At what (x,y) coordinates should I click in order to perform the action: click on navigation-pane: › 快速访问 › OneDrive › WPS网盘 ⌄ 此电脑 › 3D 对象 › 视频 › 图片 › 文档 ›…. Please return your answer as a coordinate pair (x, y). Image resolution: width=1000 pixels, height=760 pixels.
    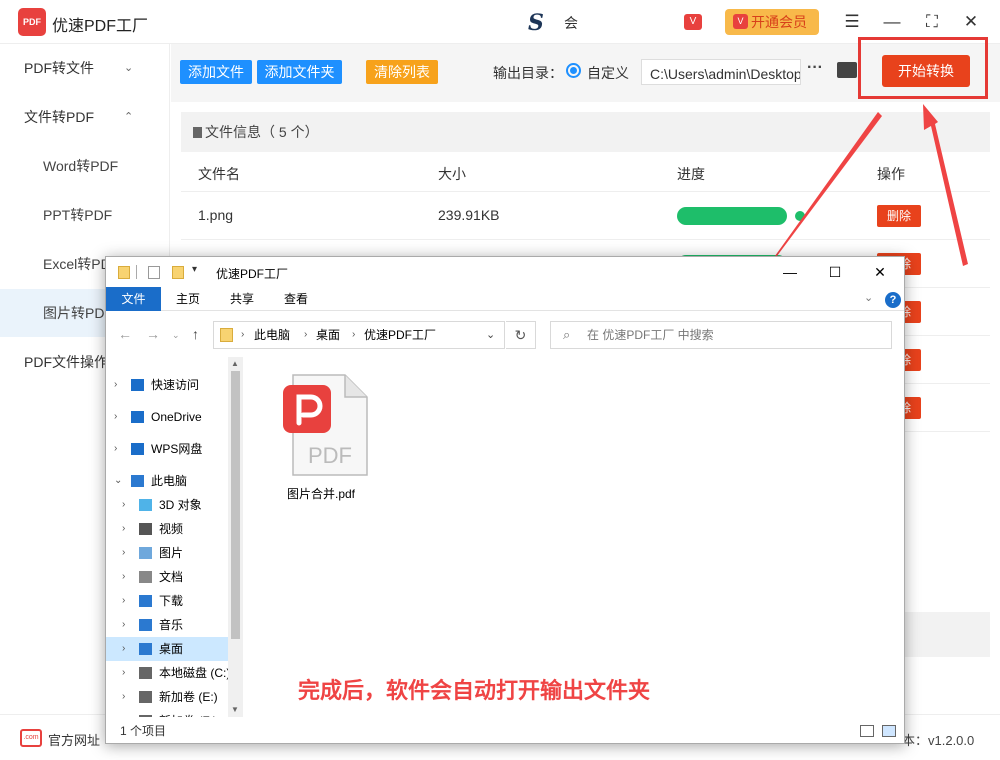
    Looking at the image, I should click on (174, 537).